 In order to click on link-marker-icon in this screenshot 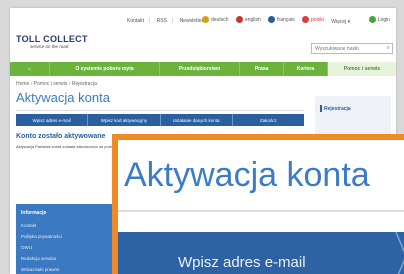, I will do `click(321, 108)`.